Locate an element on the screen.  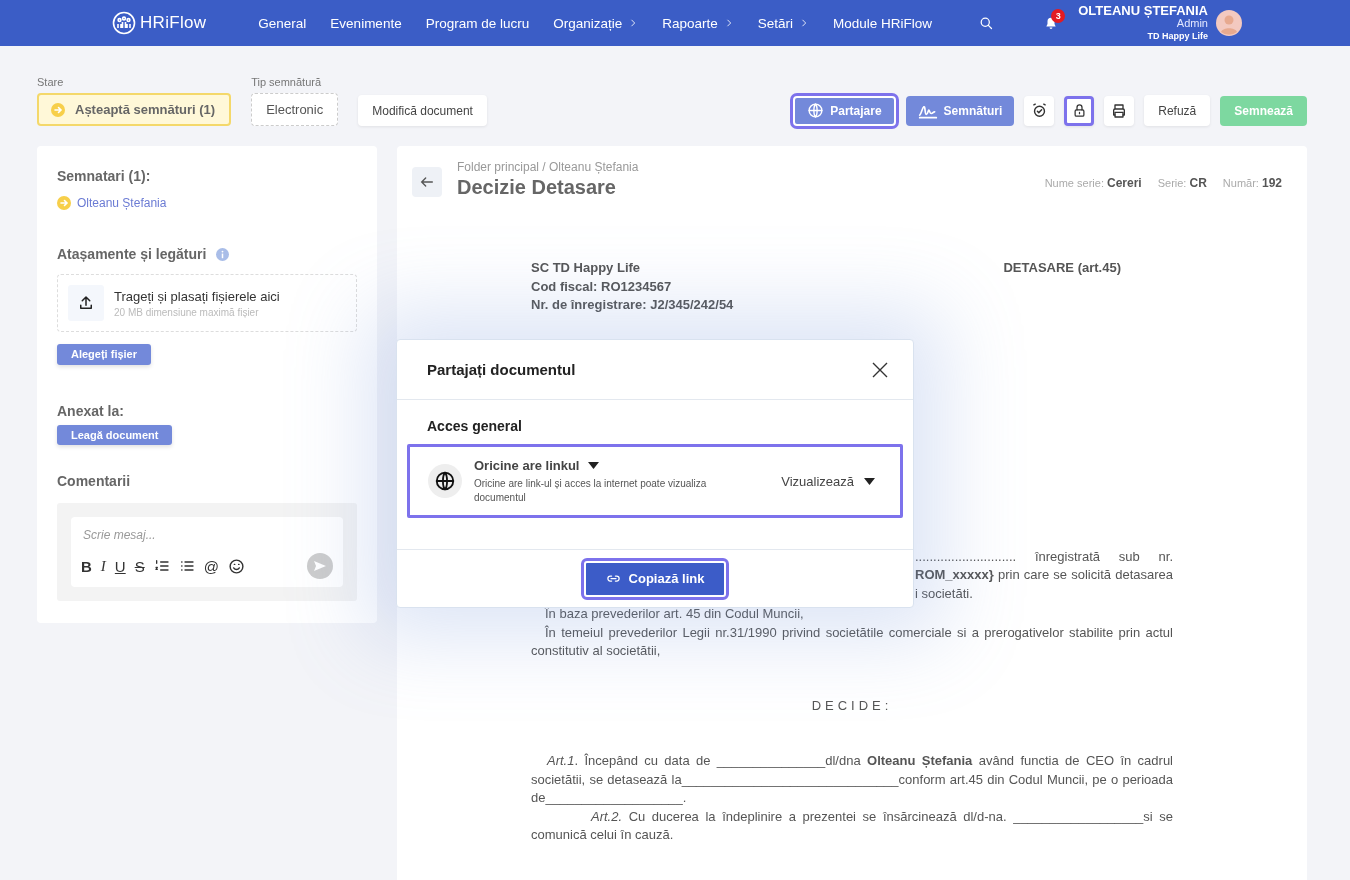
signature-type-field: Electronic is located at coordinates (295, 109).